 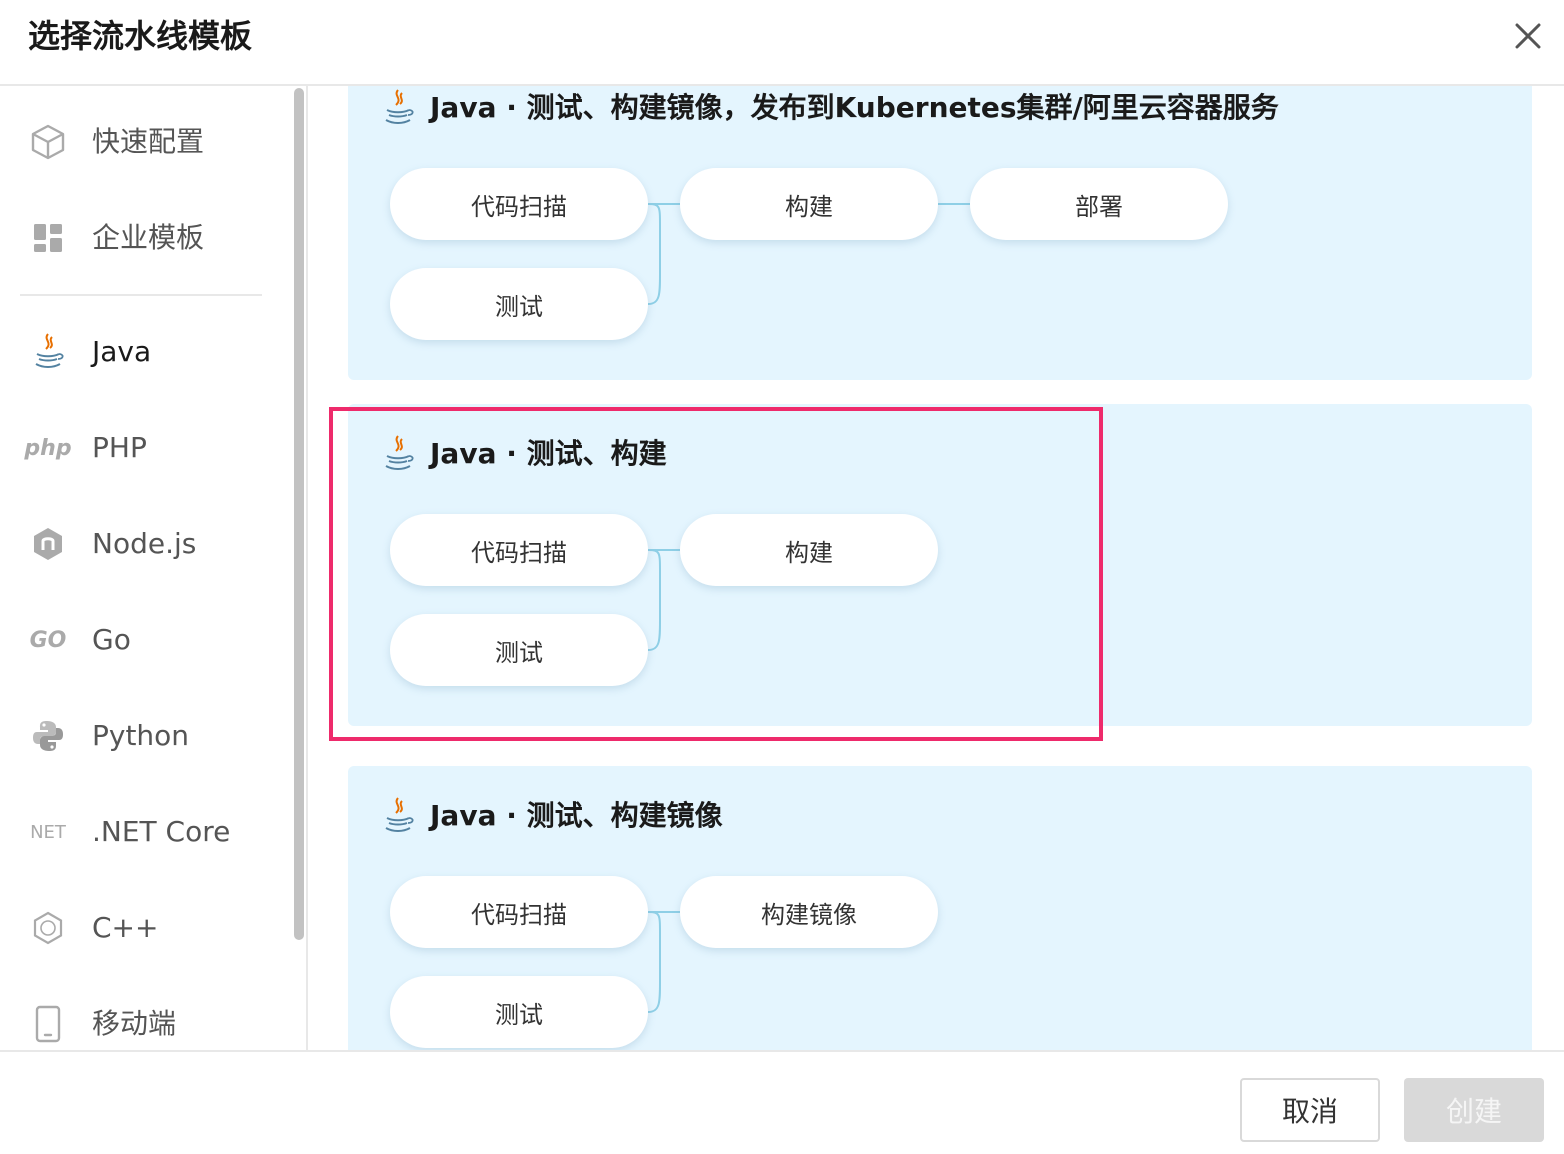 What do you see at coordinates (48, 928) in the screenshot?
I see `cpp-icon` at bounding box center [48, 928].